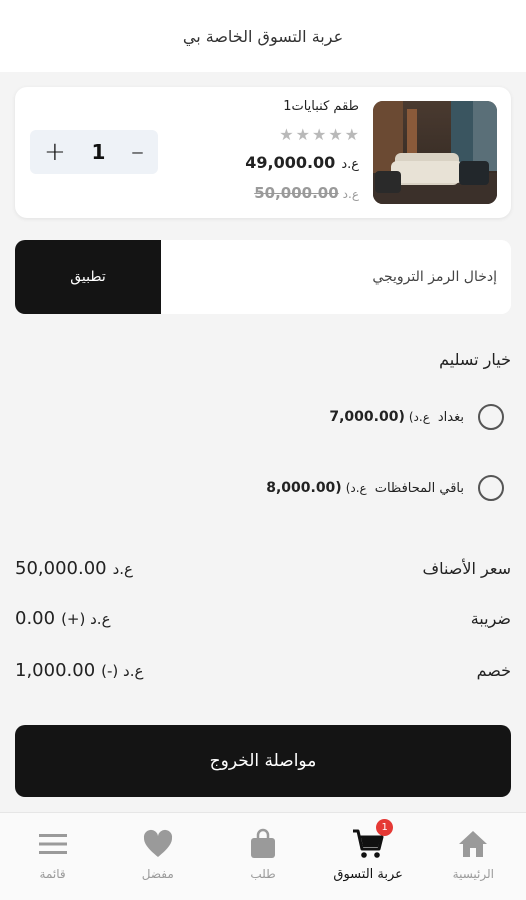  I want to click on quantity-stepper: + 1 –, so click(94, 152).